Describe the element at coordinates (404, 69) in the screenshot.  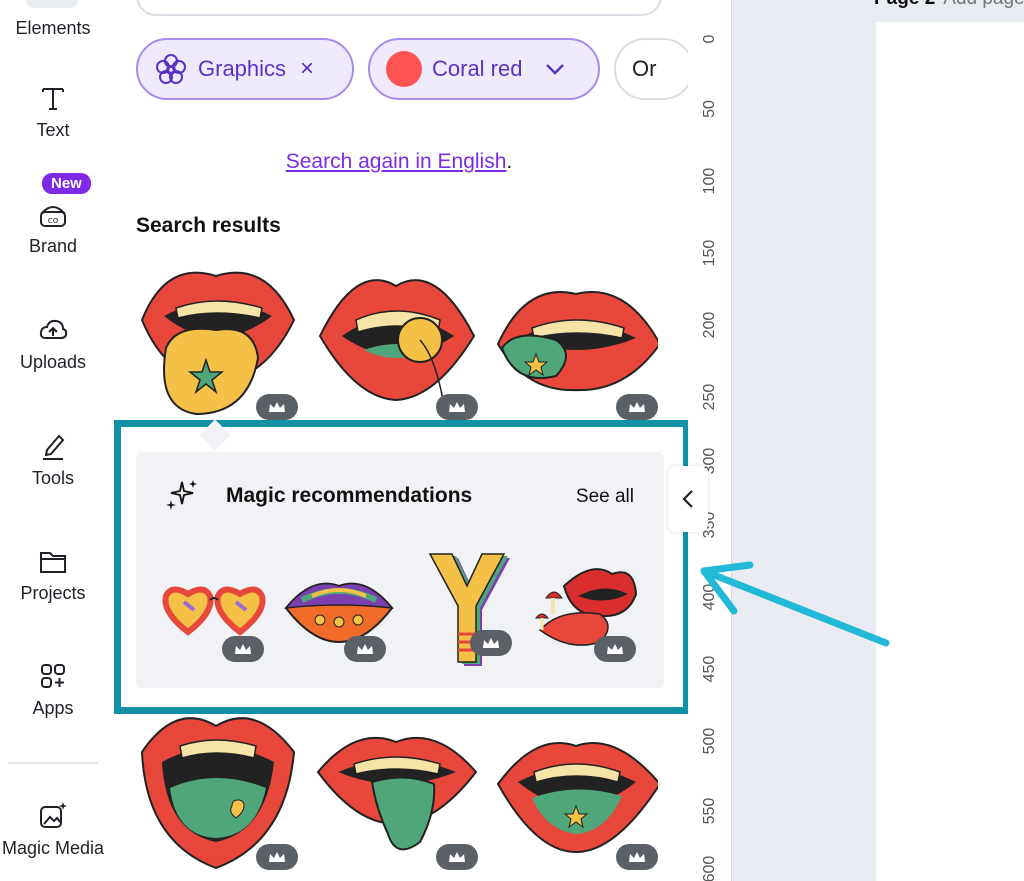
I see `color-swatch` at that location.